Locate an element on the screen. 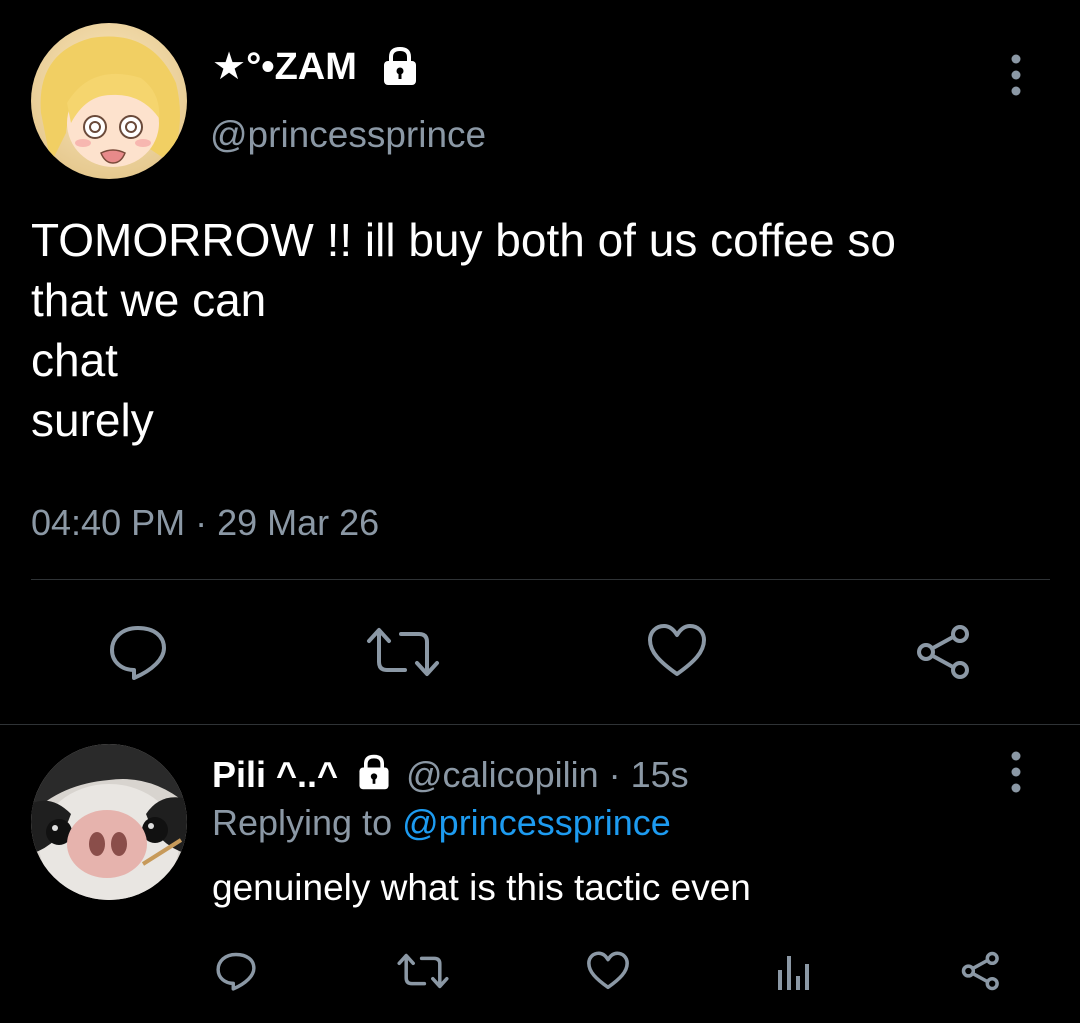 This screenshot has width=1080, height=1023. replying-to: Replying to @princessprince is located at coordinates (441, 823).